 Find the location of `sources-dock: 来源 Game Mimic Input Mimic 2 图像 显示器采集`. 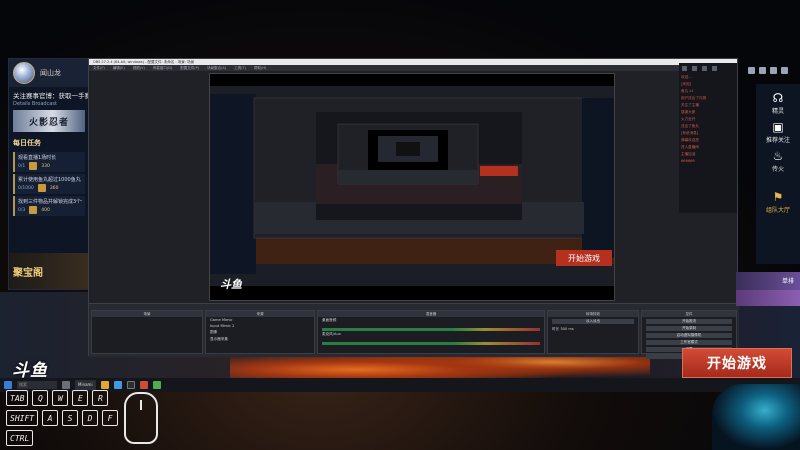

sources-dock: 来源 Game Mimic Input Mimic 2 图像 显示器采集 is located at coordinates (260, 332).